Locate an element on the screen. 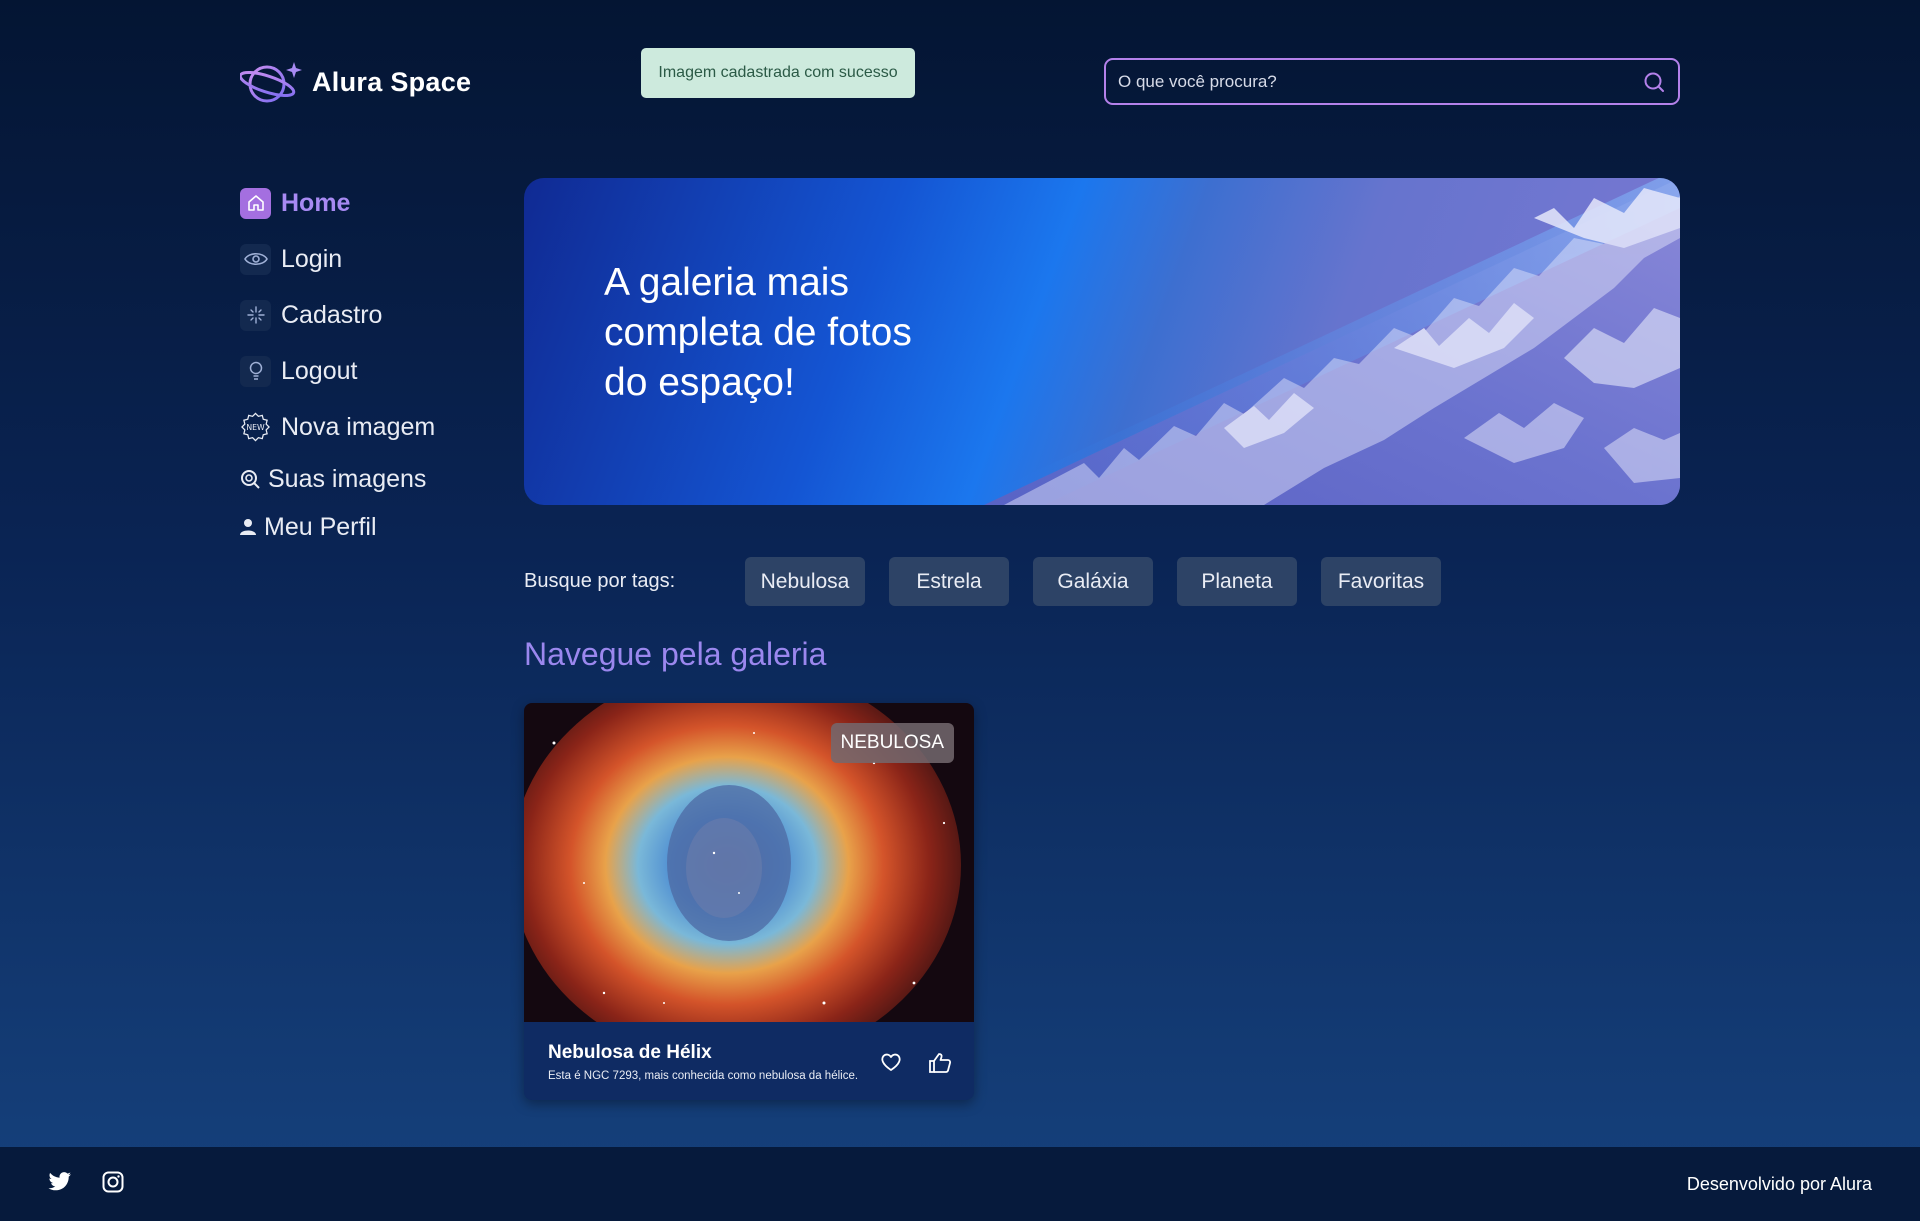 The height and width of the screenshot is (1221, 1920). sidebar-item-label: Suas imagens is located at coordinates (347, 478).